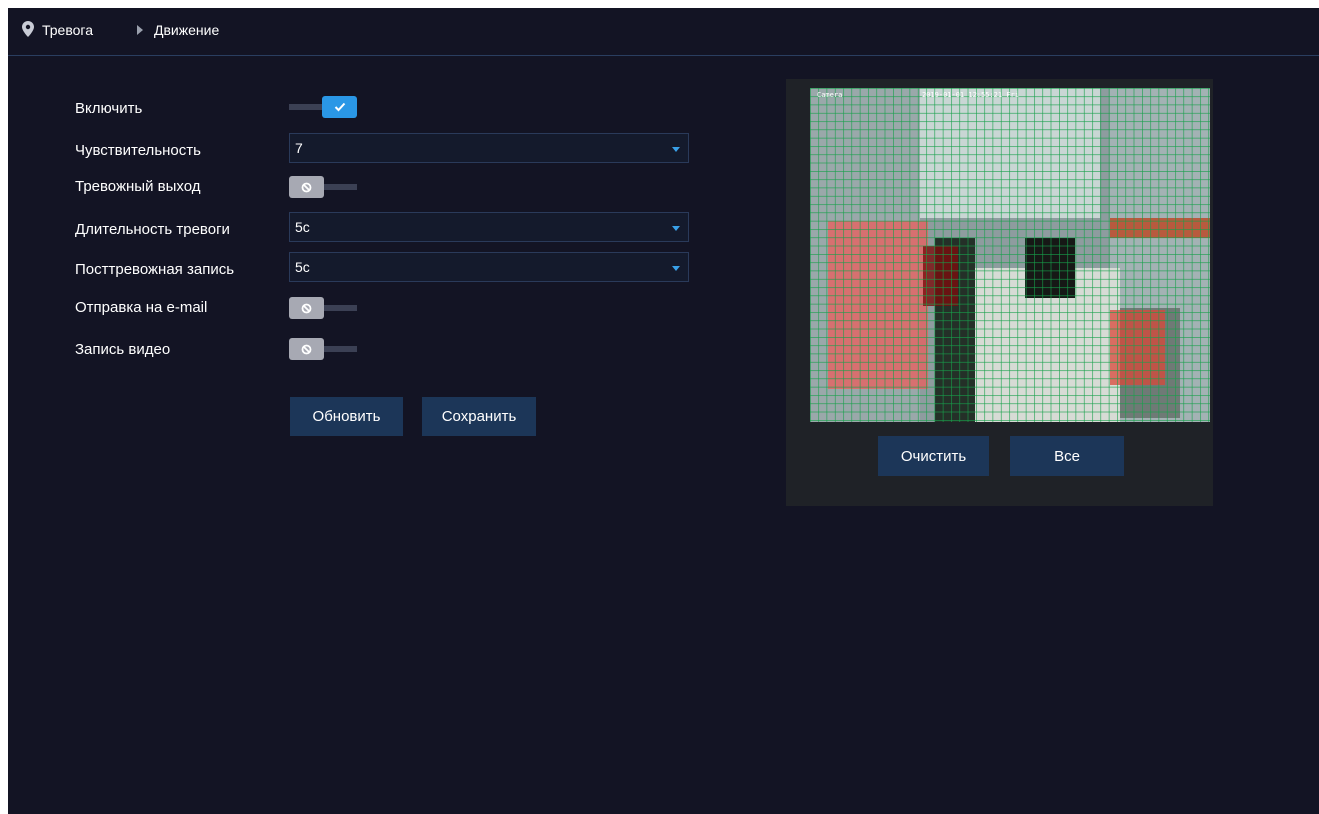 The width and height of the screenshot is (1319, 814). Describe the element at coordinates (123, 349) in the screenshot. I see `record-video-label: Запись видео` at that location.